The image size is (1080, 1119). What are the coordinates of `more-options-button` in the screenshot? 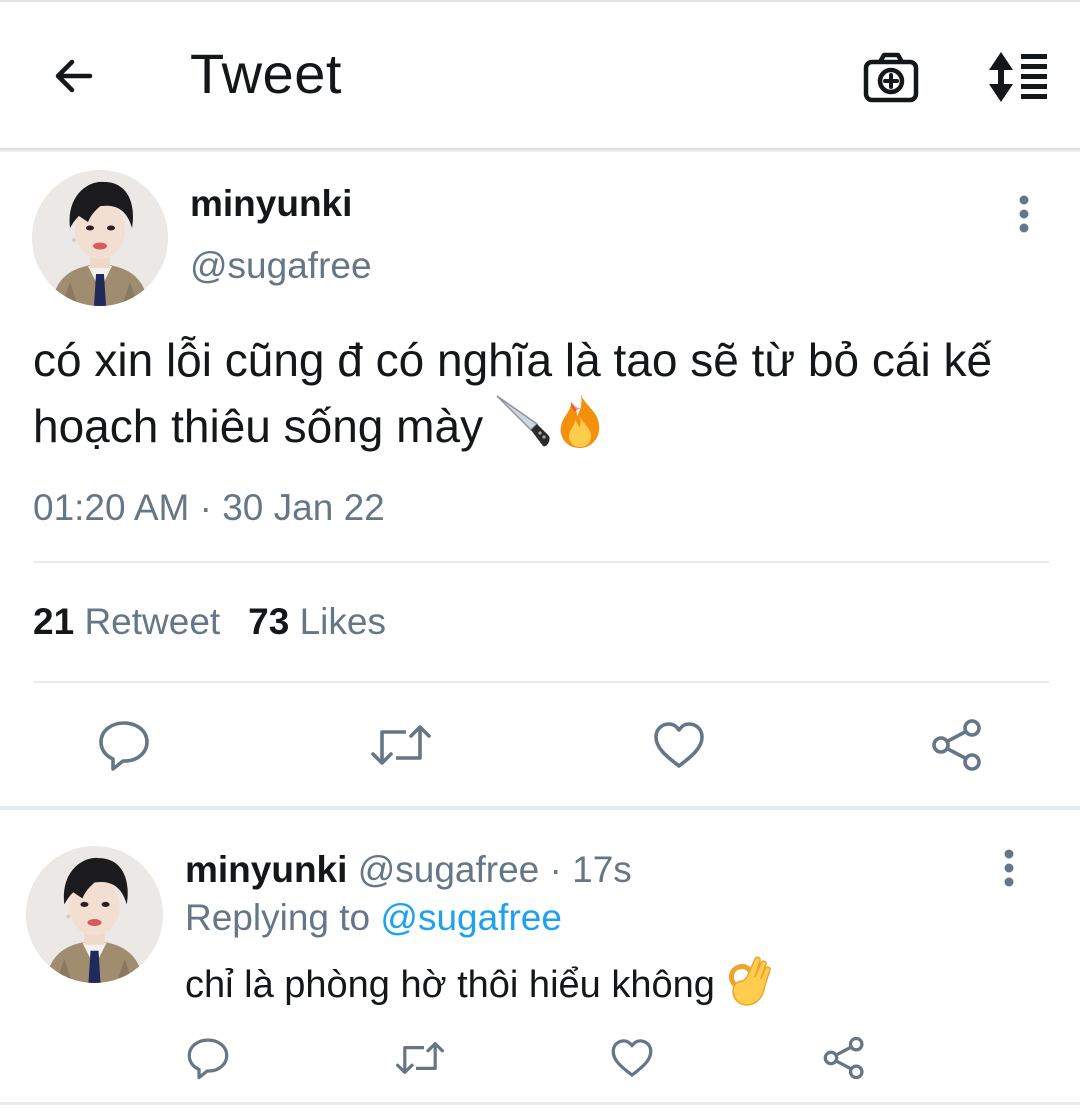 It's located at (1024, 214).